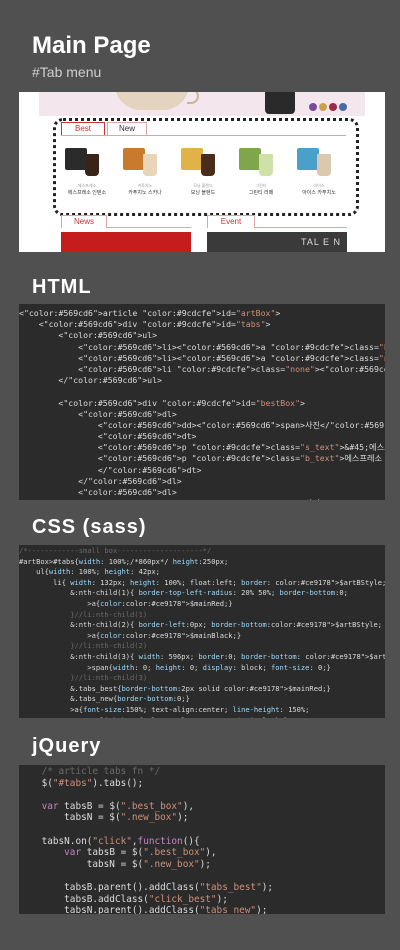 Image resolution: width=400 pixels, height=950 pixels. I want to click on coffee-banner, so click(202, 104).